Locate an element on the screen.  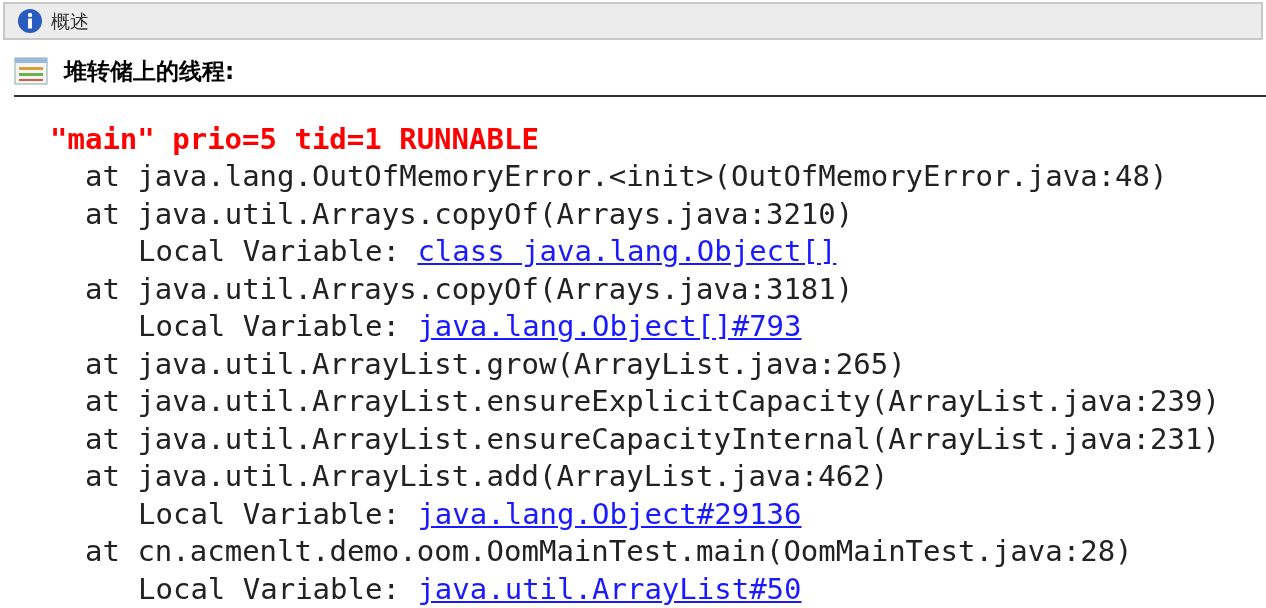
local-variable-link: java.util.ArrayList#50 is located at coordinates (609, 589).